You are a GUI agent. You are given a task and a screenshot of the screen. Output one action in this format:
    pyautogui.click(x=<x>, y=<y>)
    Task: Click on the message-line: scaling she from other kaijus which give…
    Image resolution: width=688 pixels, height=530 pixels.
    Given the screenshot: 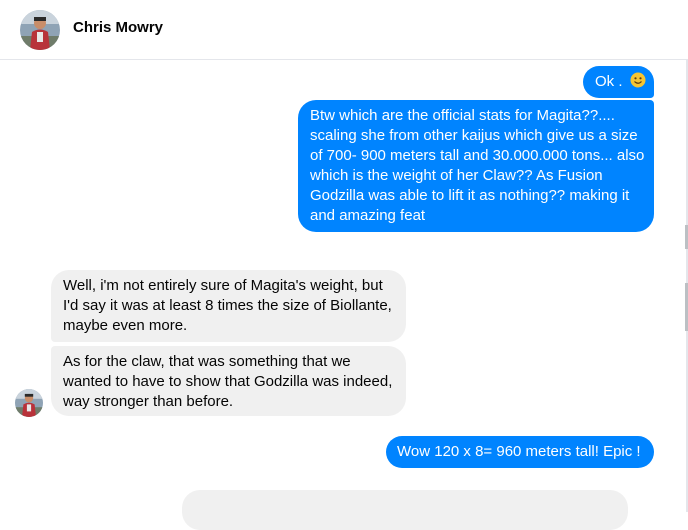 What is the action you would take?
    pyautogui.click(x=474, y=135)
    